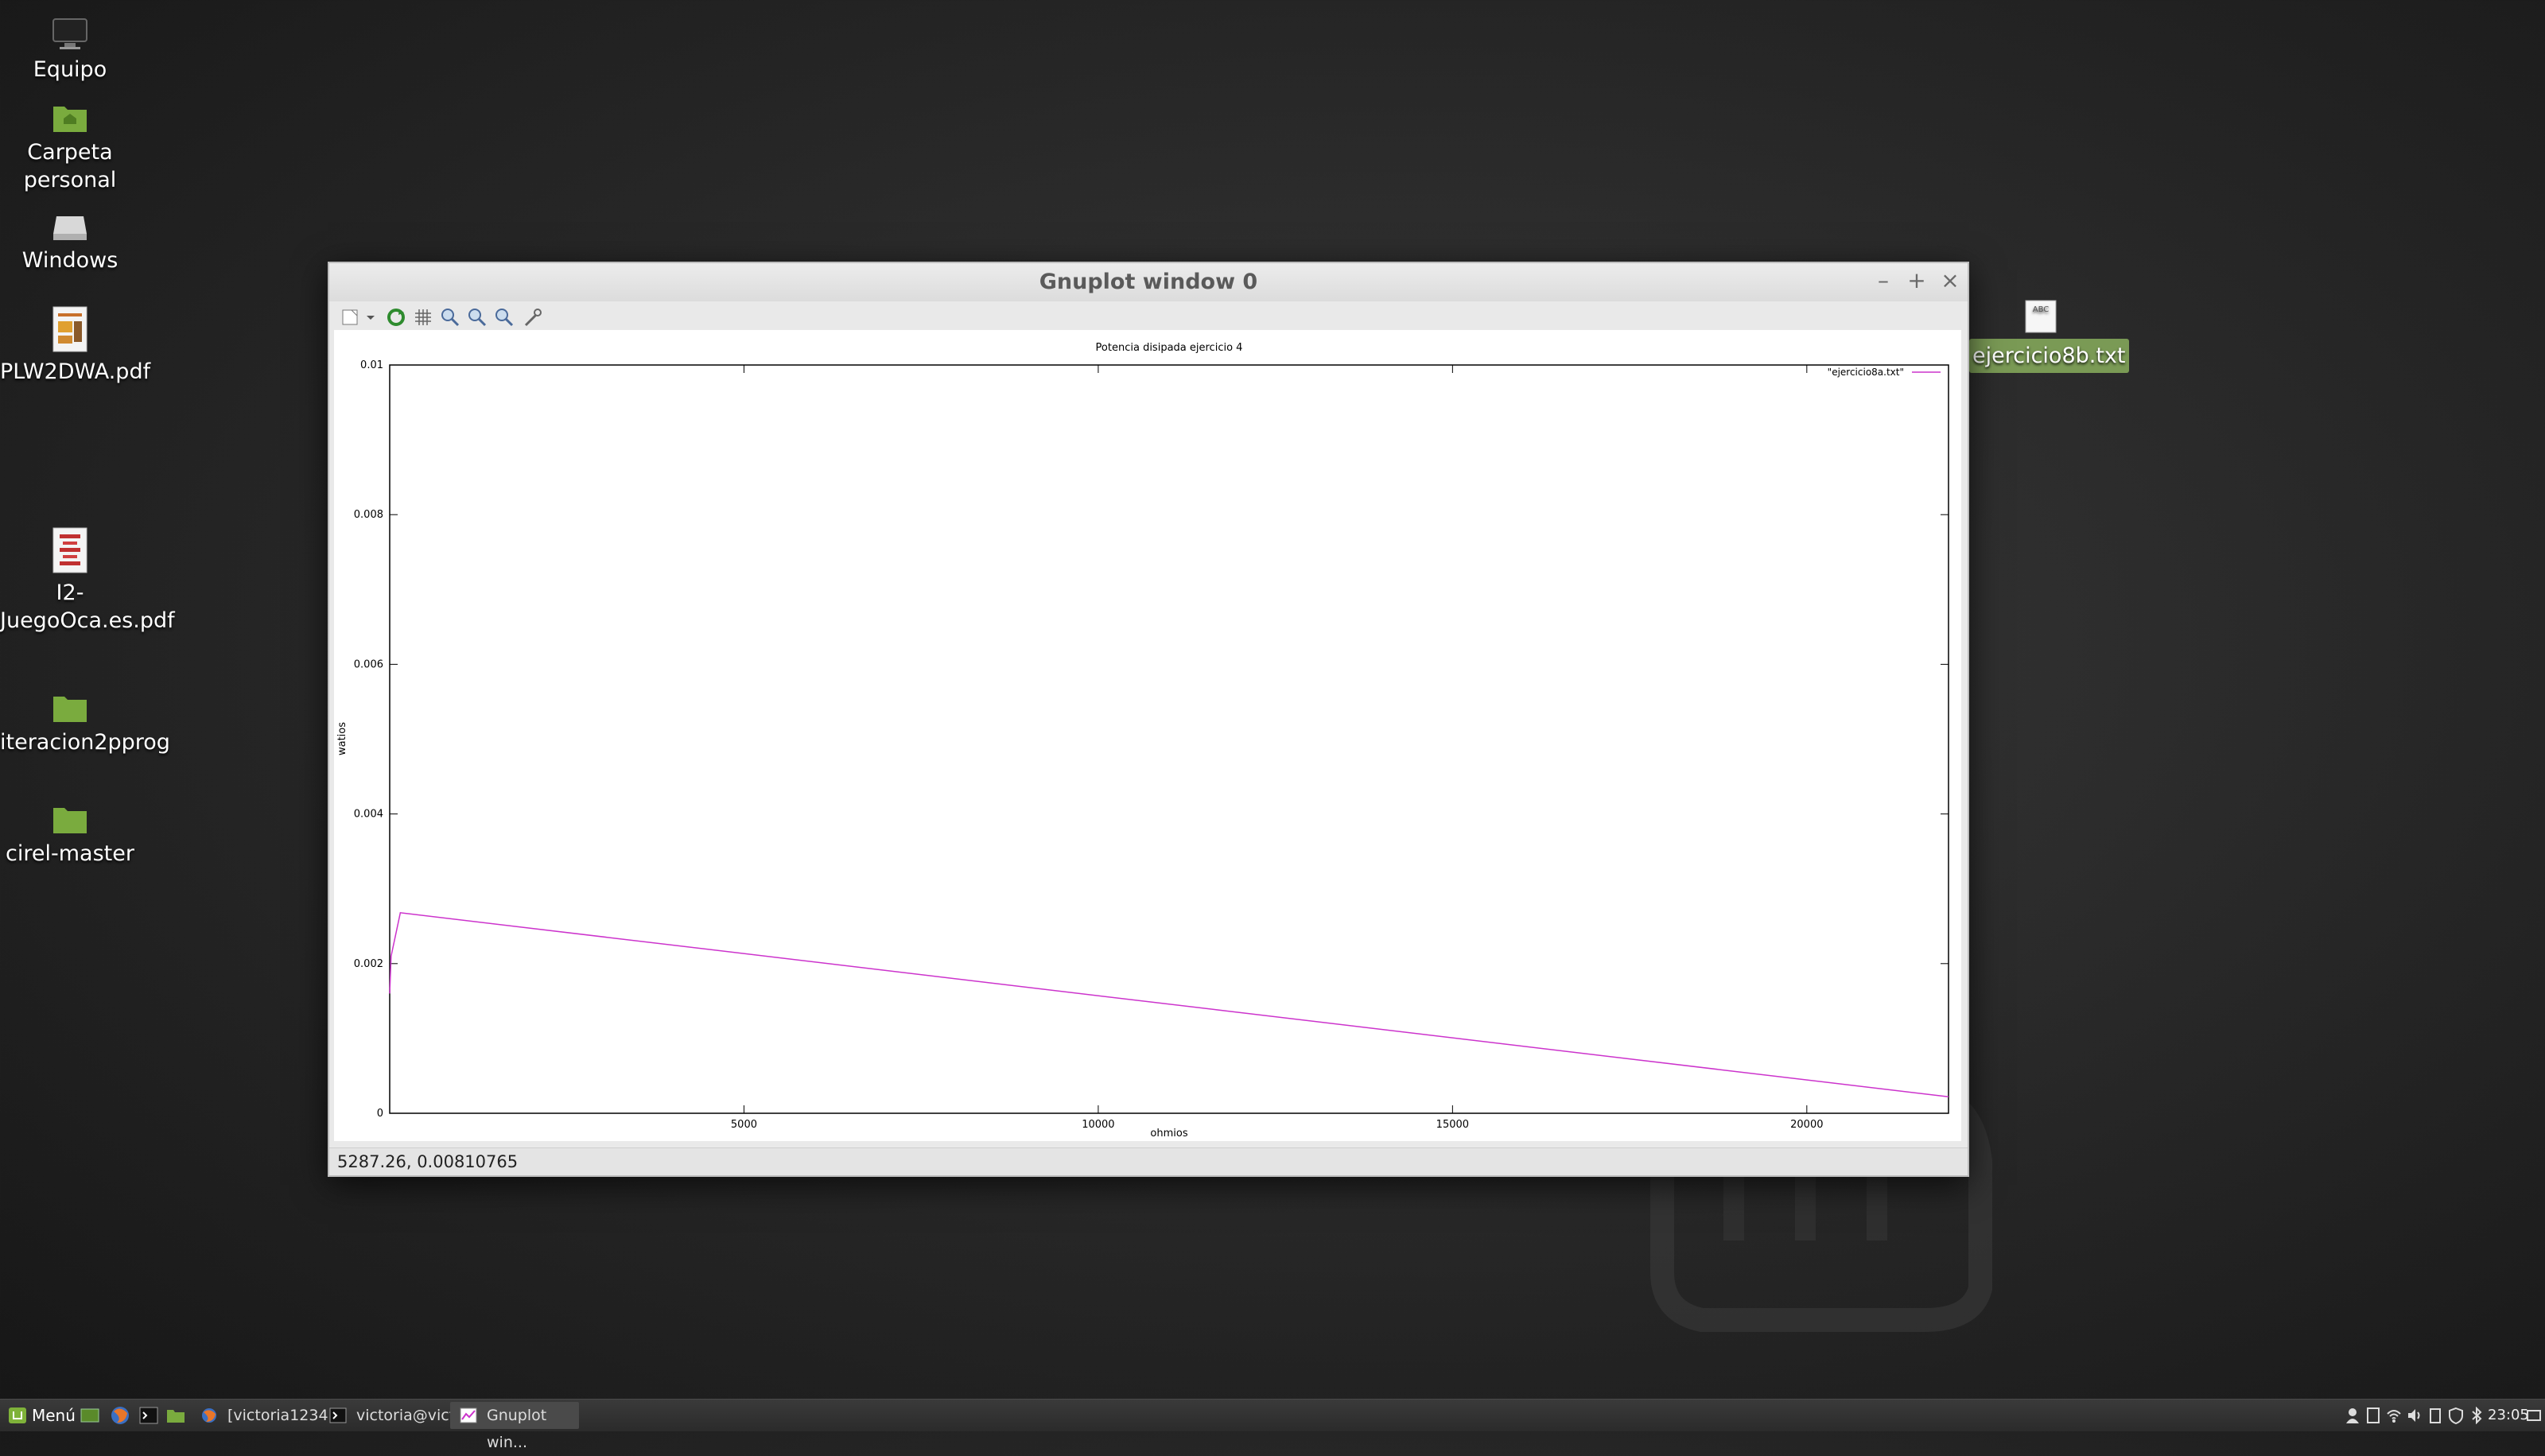  I want to click on desktop-icon-equipo: Equipo, so click(70, 50).